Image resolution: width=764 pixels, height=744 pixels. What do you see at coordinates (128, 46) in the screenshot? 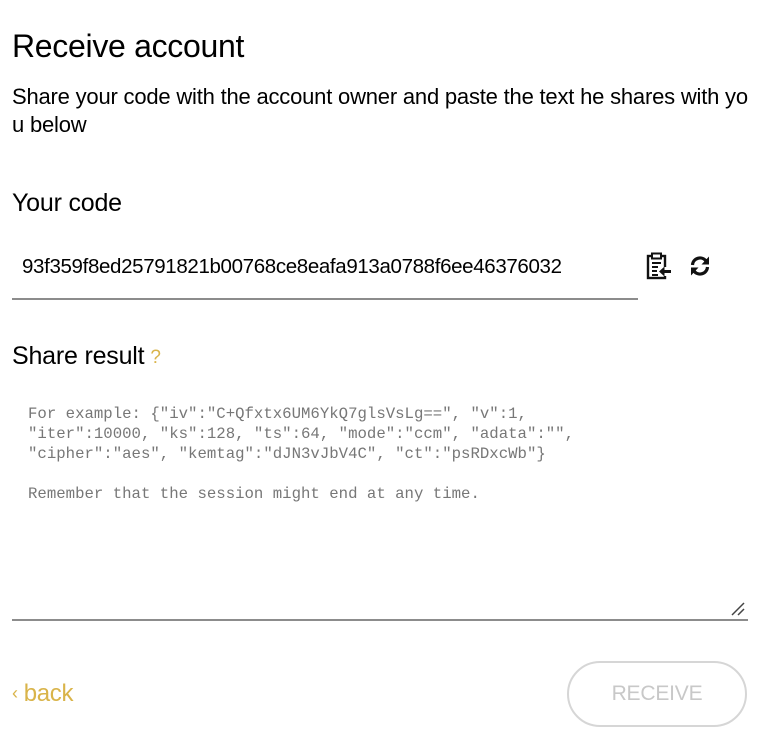
I see `page-title: Receive account` at bounding box center [128, 46].